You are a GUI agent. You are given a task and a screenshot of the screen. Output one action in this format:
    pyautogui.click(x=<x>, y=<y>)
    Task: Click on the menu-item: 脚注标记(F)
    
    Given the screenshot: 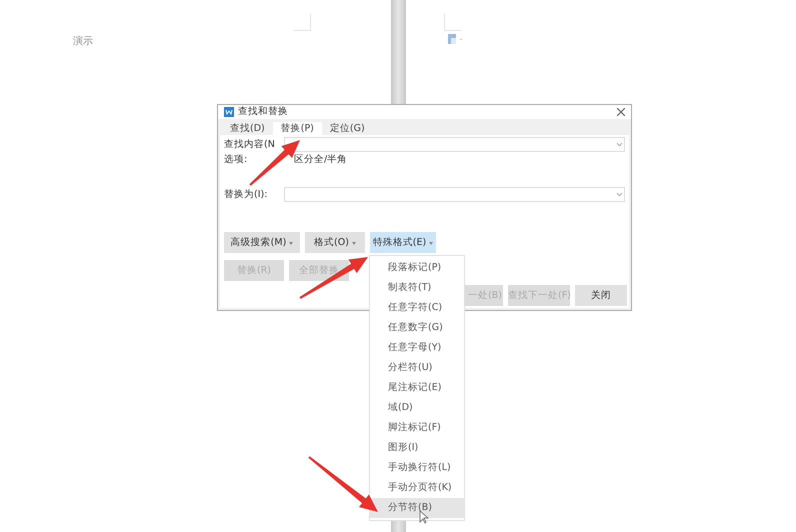 What is the action you would take?
    pyautogui.click(x=417, y=428)
    